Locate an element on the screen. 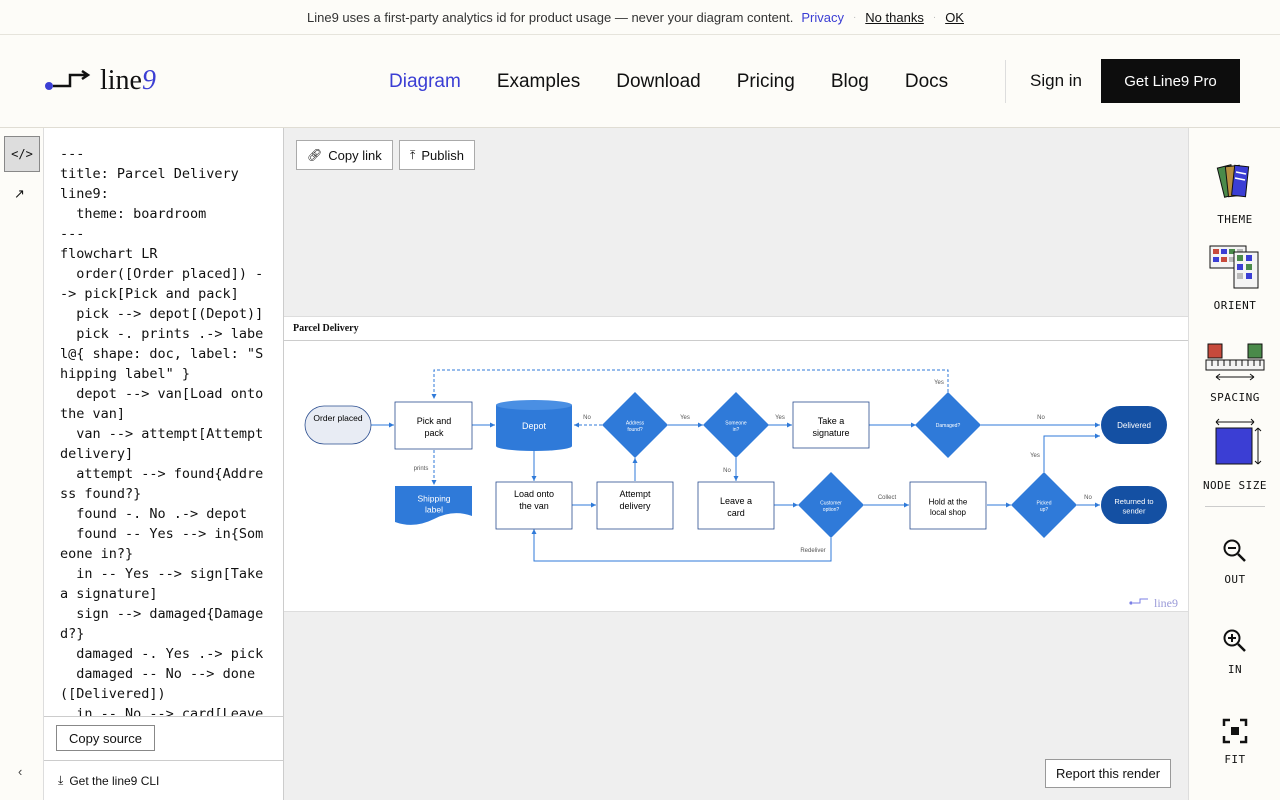  orient-tool: ORIENT is located at coordinates (1234, 278).